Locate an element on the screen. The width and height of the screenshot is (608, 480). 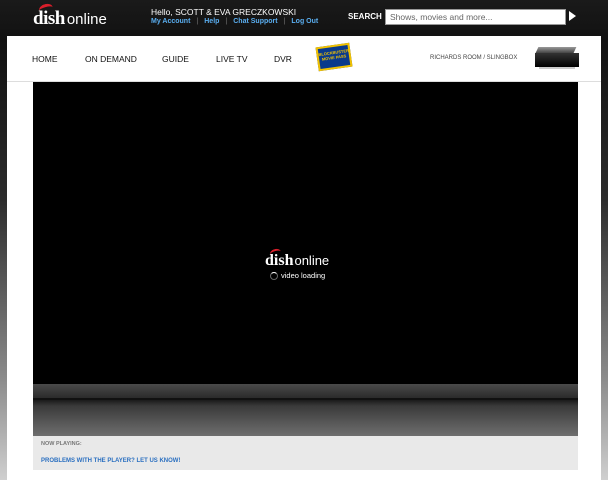
user-greeting: Hello, SCOTT & EVA GRECZKOWSKI is located at coordinates (224, 12).